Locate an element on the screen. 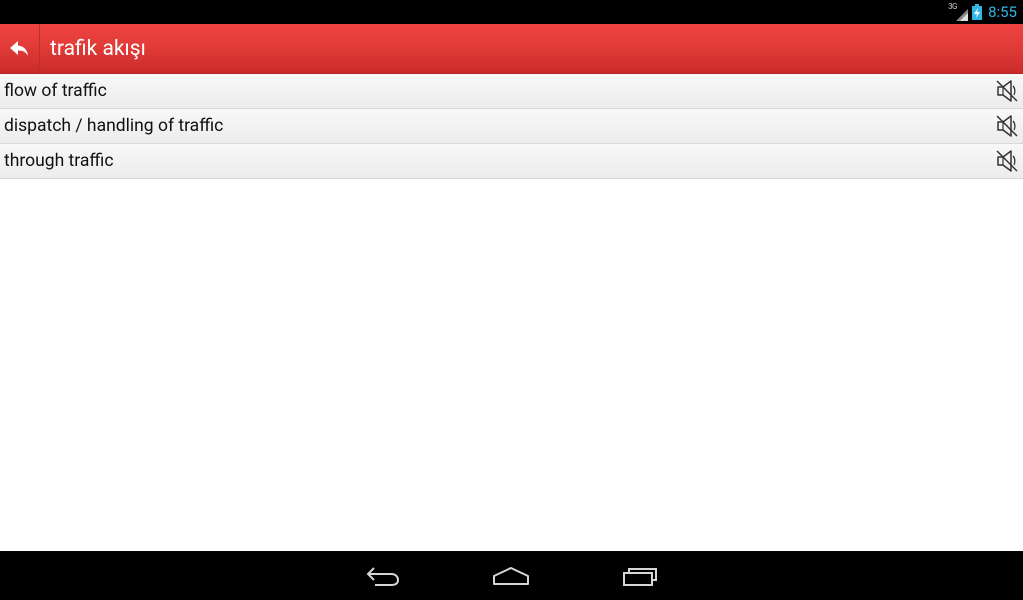 The width and height of the screenshot is (1023, 600). recent-apps-icon is located at coordinates (640, 577).